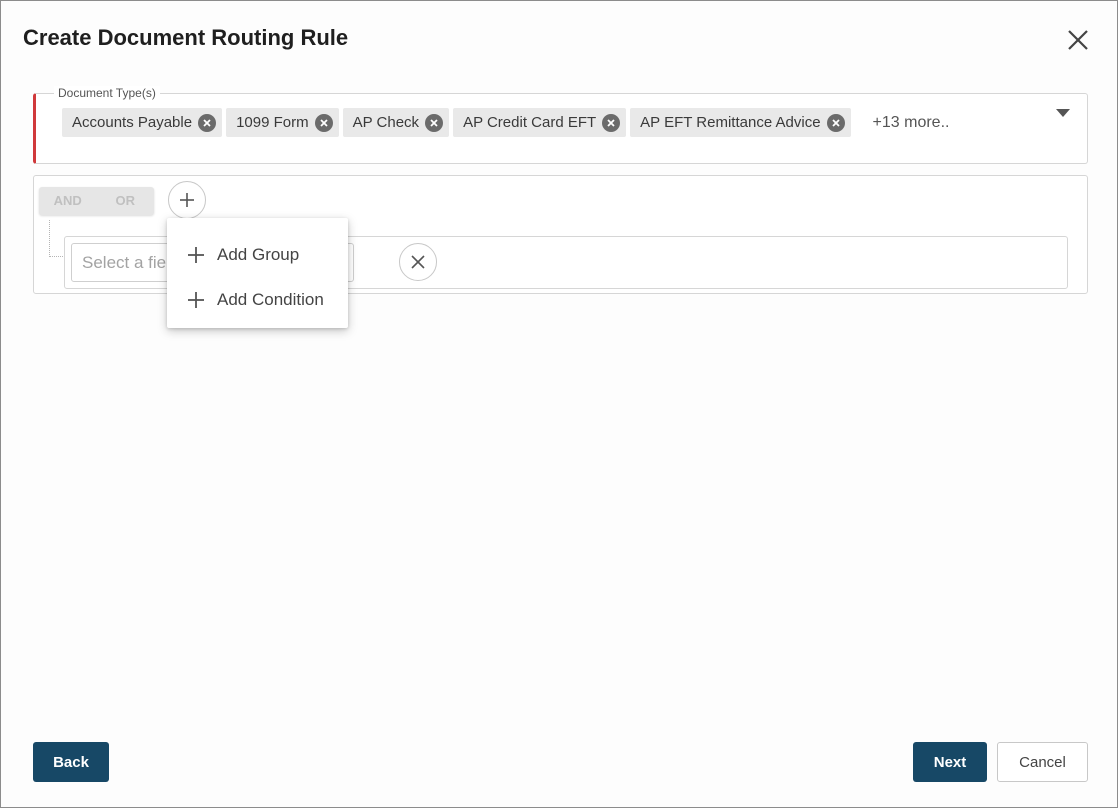 Image resolution: width=1118 pixels, height=808 pixels. I want to click on add-menu: Add Group Add Condition, so click(257, 273).